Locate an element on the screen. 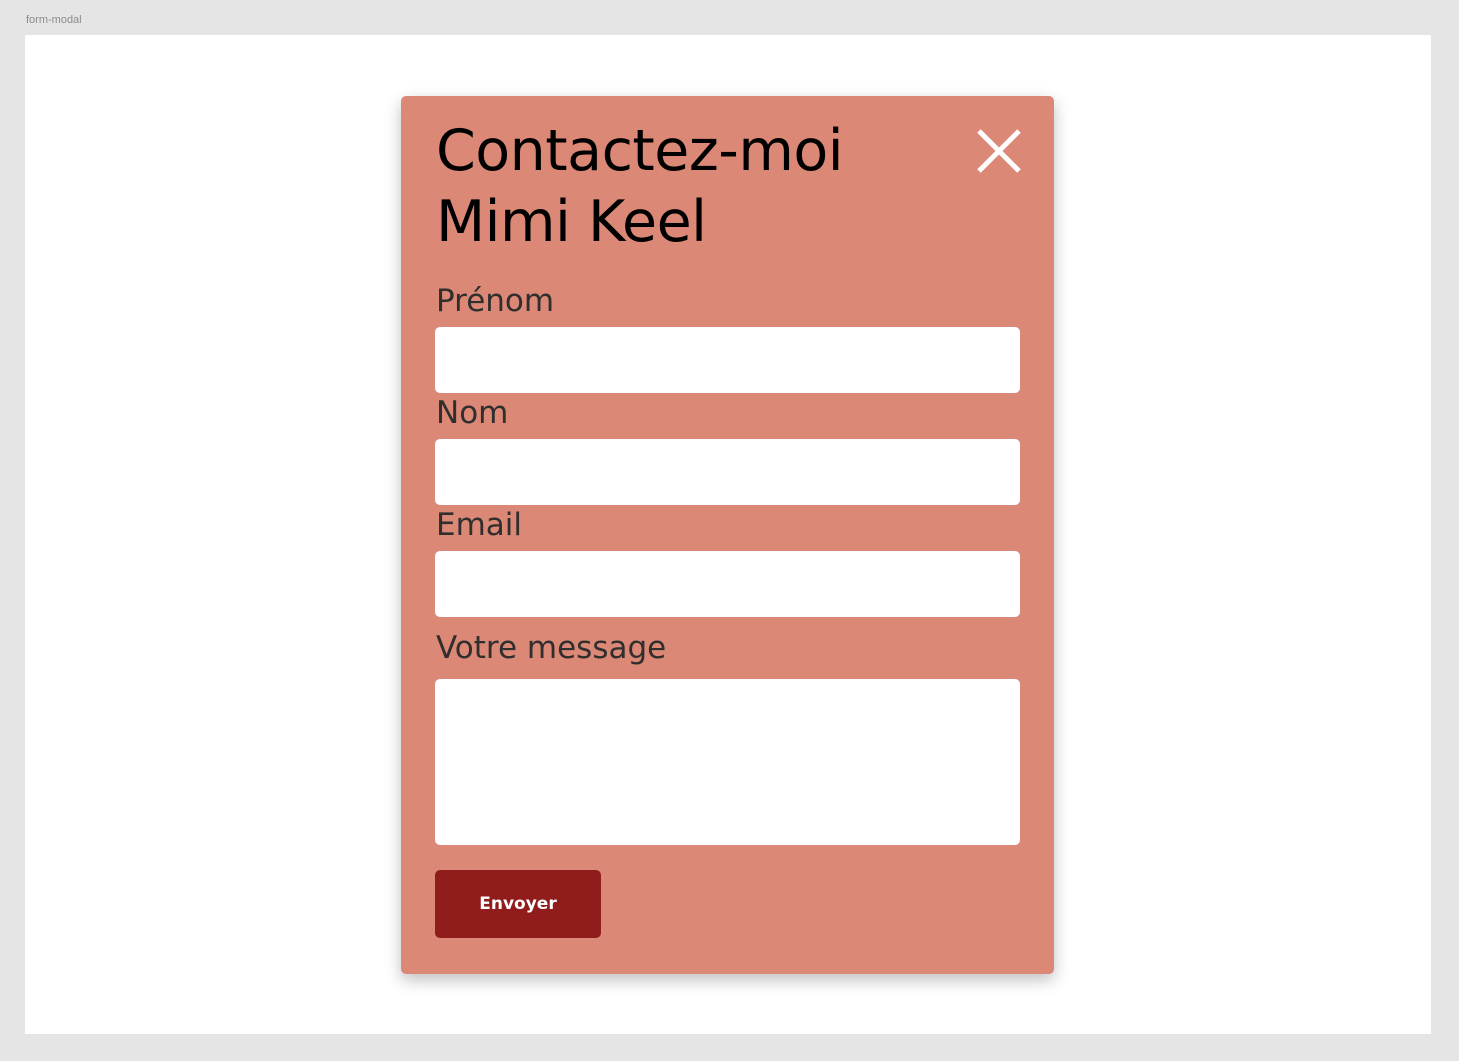 The image size is (1459, 1061). modal-title-line-1: Contactez-moi is located at coordinates (640, 151).